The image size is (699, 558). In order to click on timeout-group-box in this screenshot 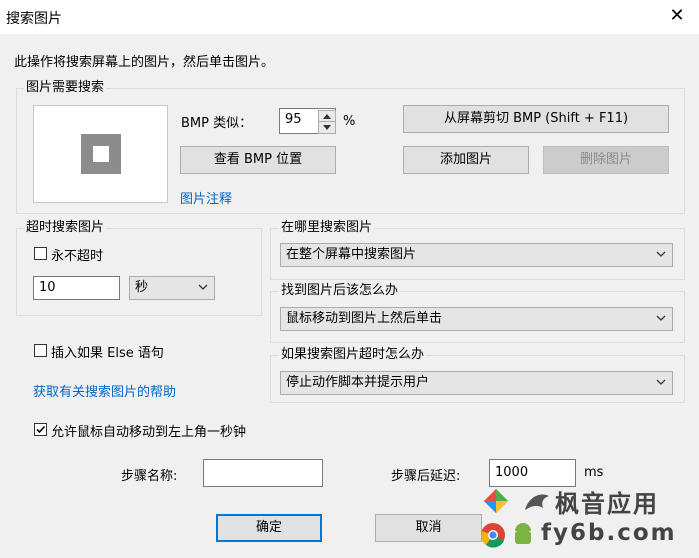, I will do `click(139, 272)`.